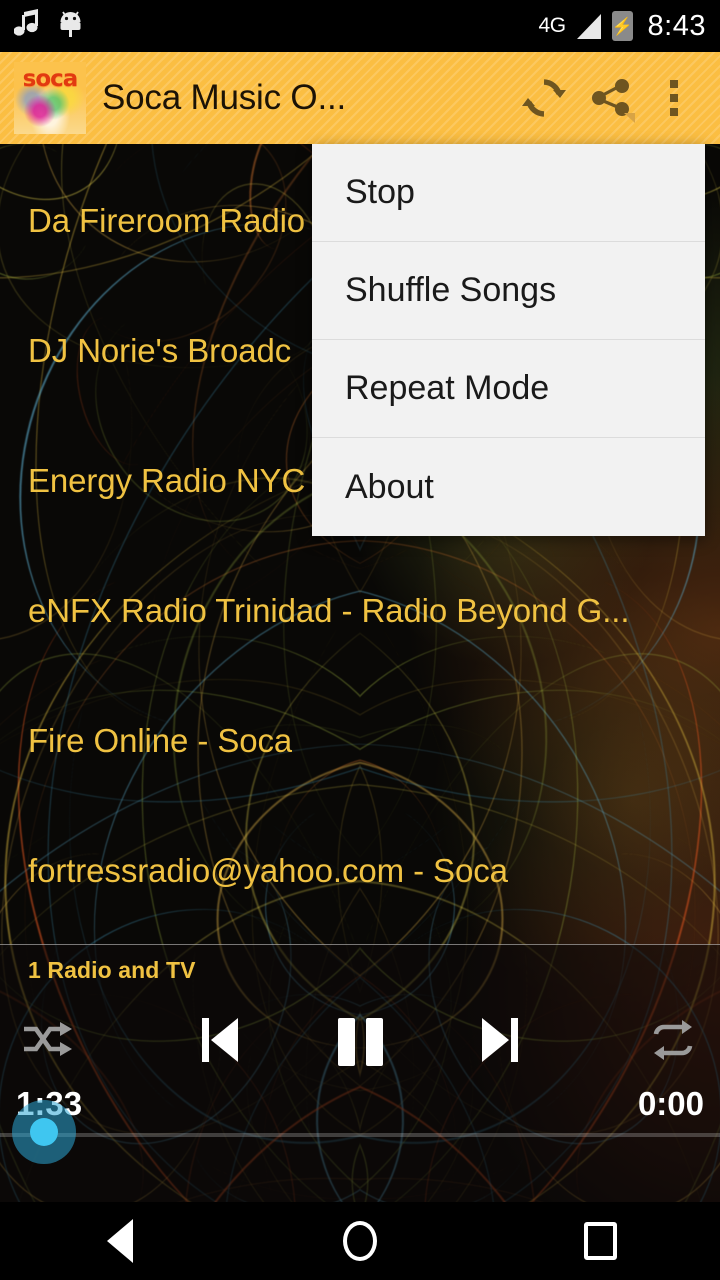 The image size is (720, 1280). I want to click on total-time: 0:00, so click(670, 1103).